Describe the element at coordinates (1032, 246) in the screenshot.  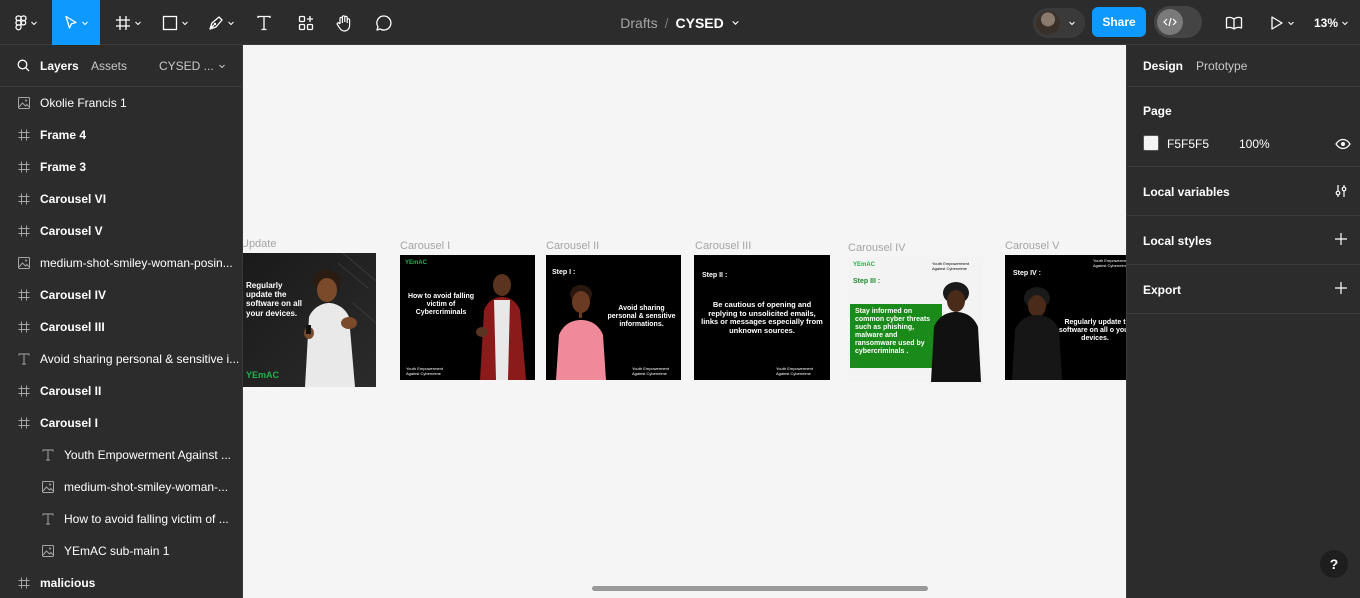
I see `frame-label: Carousel V` at that location.